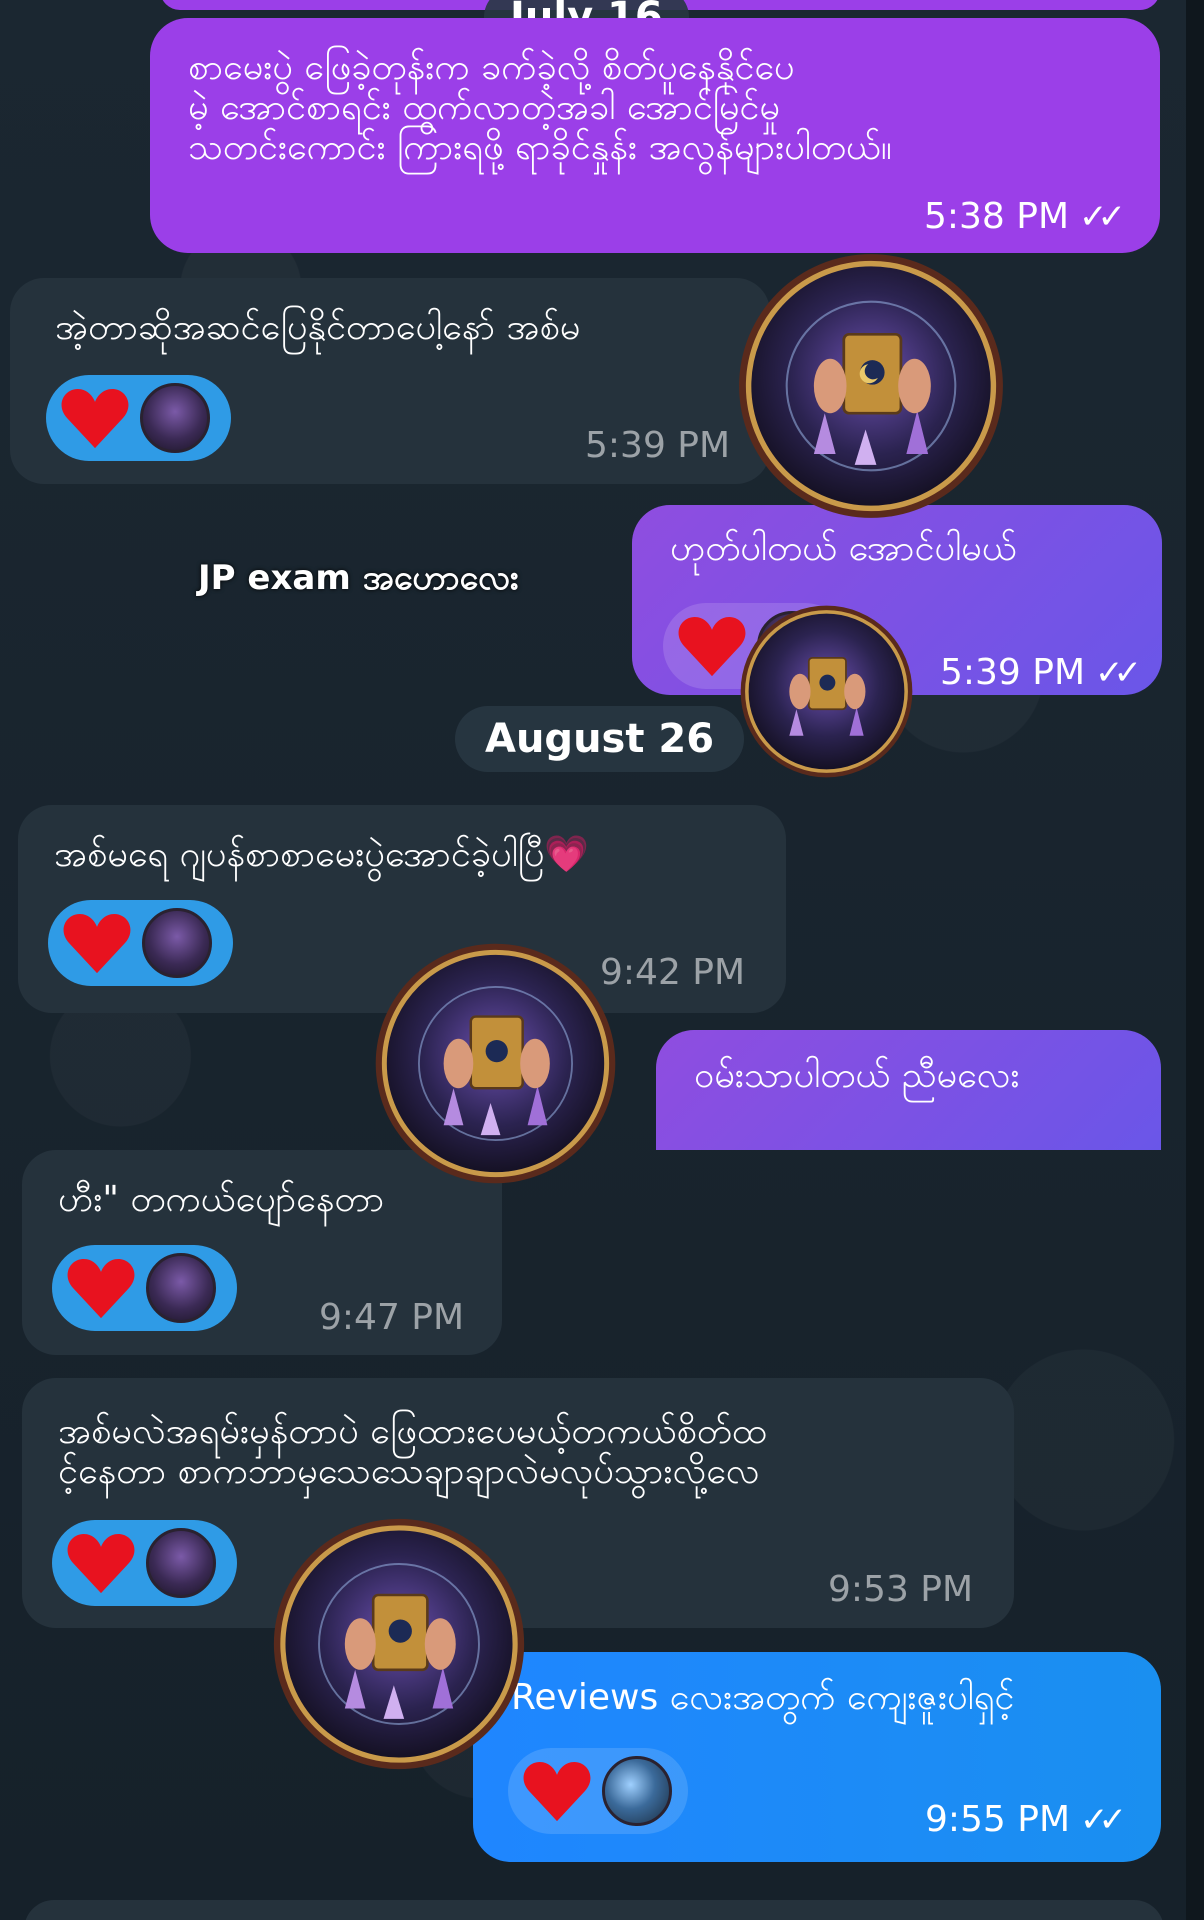 The image size is (1204, 1920). Describe the element at coordinates (1195, 960) in the screenshot. I see `screen-edge` at that location.